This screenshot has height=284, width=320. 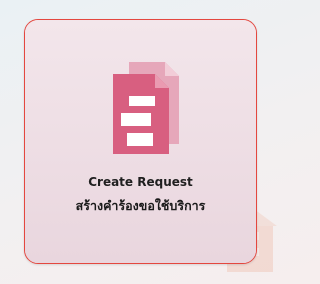 What do you see at coordinates (146, 108) in the screenshot?
I see `document-form-icon` at bounding box center [146, 108].